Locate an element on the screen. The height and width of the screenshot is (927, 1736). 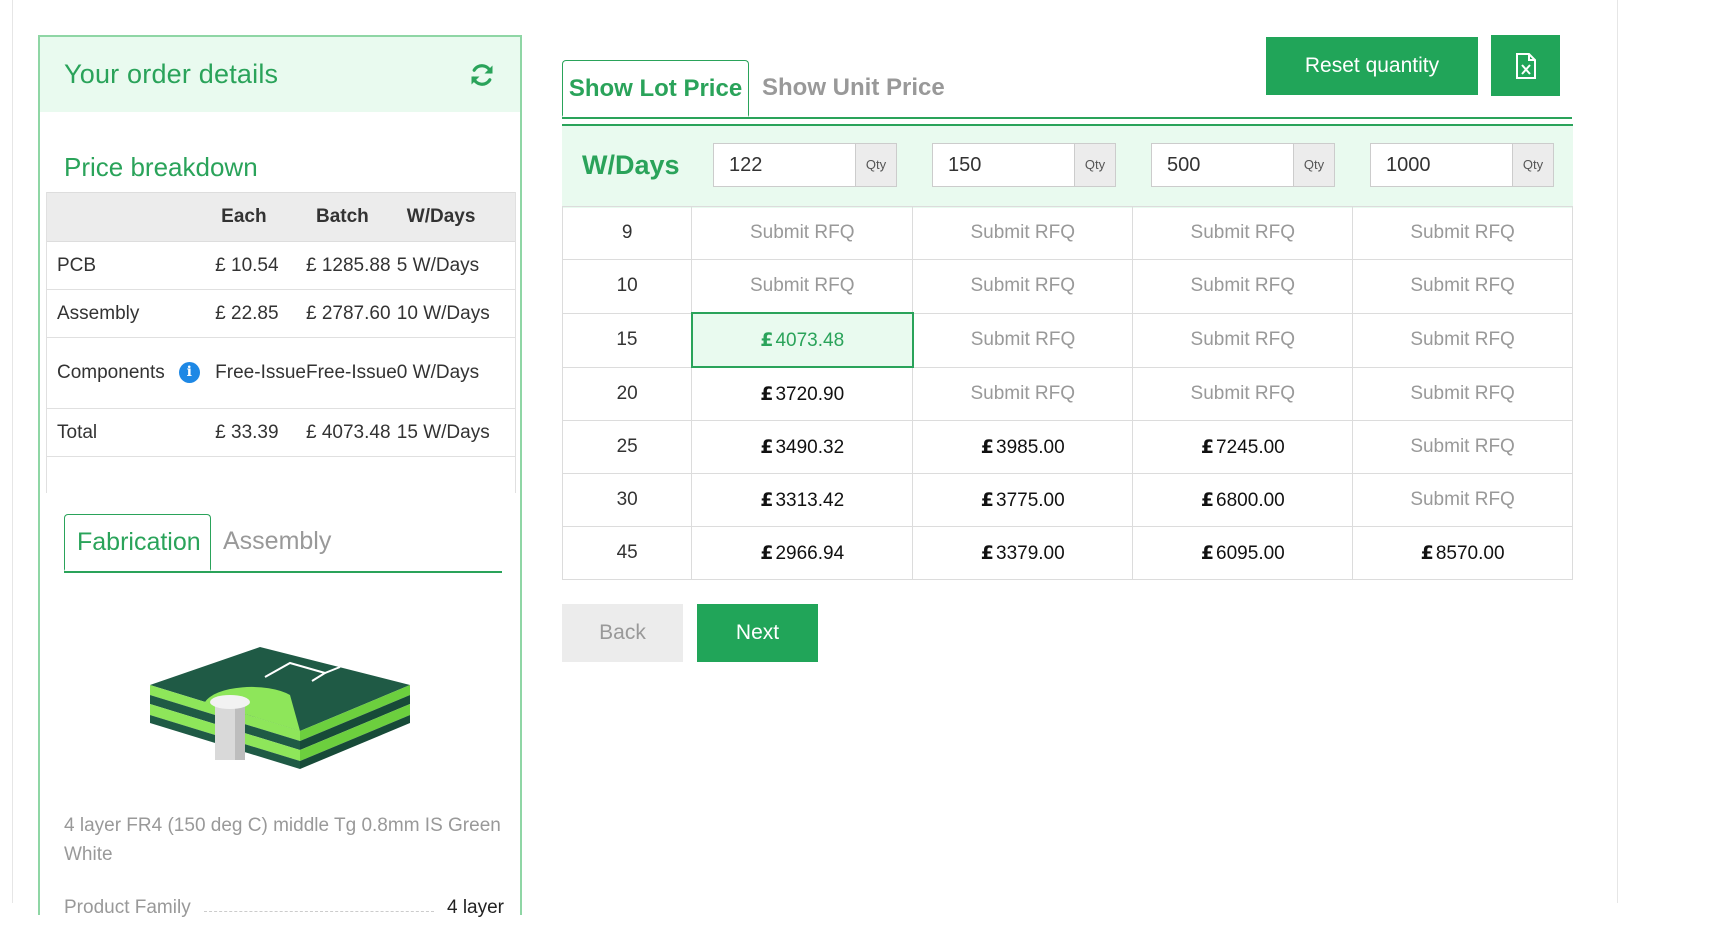
price-value: £3379.00 is located at coordinates (1022, 552).